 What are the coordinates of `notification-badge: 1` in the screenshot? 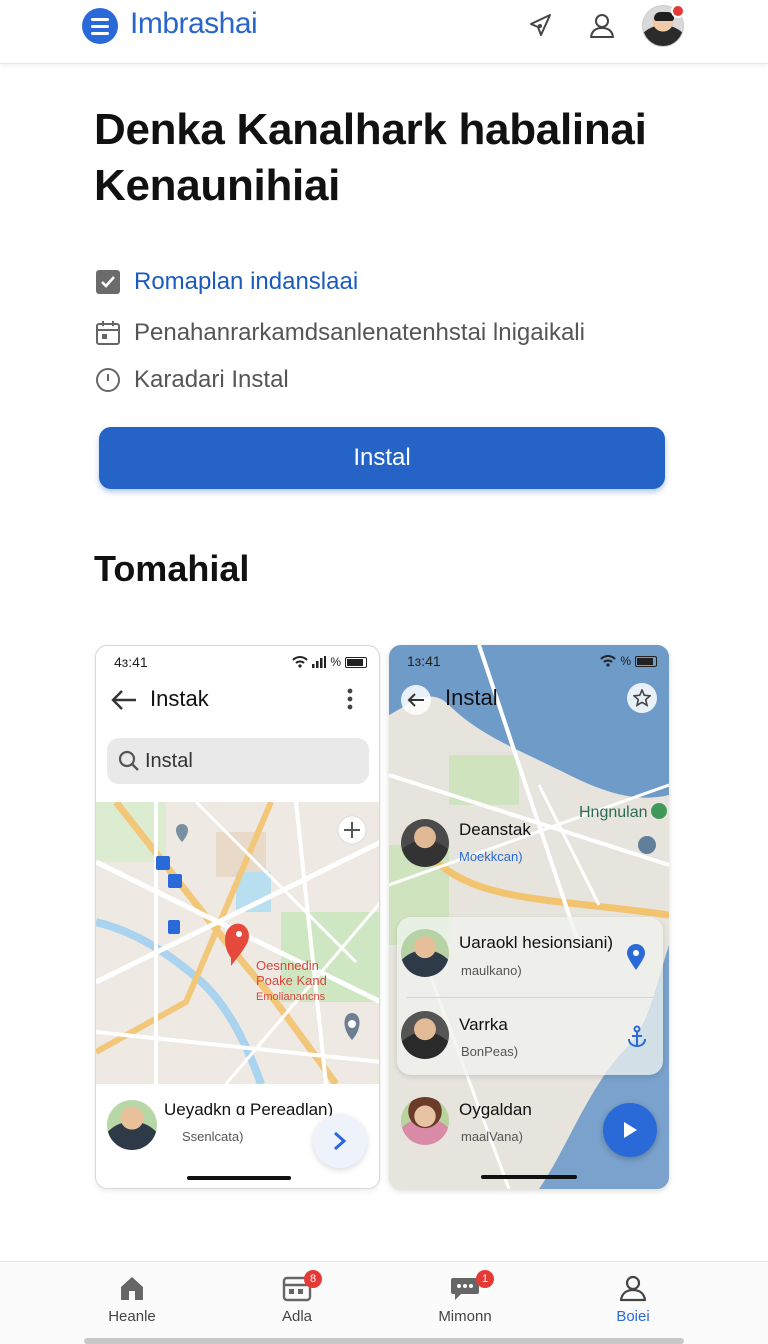 It's located at (485, 1279).